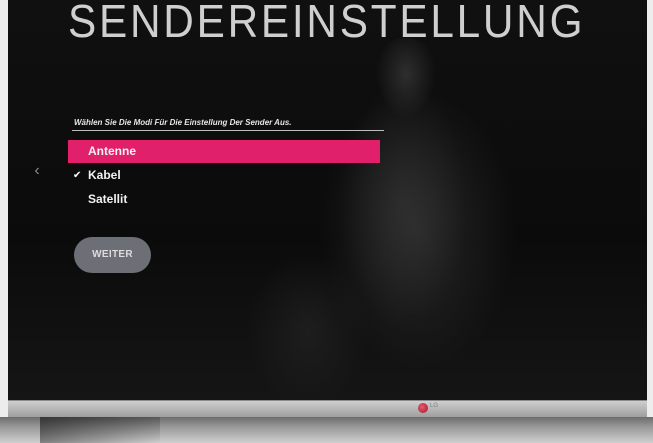 This screenshot has width=653, height=443. I want to click on checkmark-icon: ✔, so click(77, 175).